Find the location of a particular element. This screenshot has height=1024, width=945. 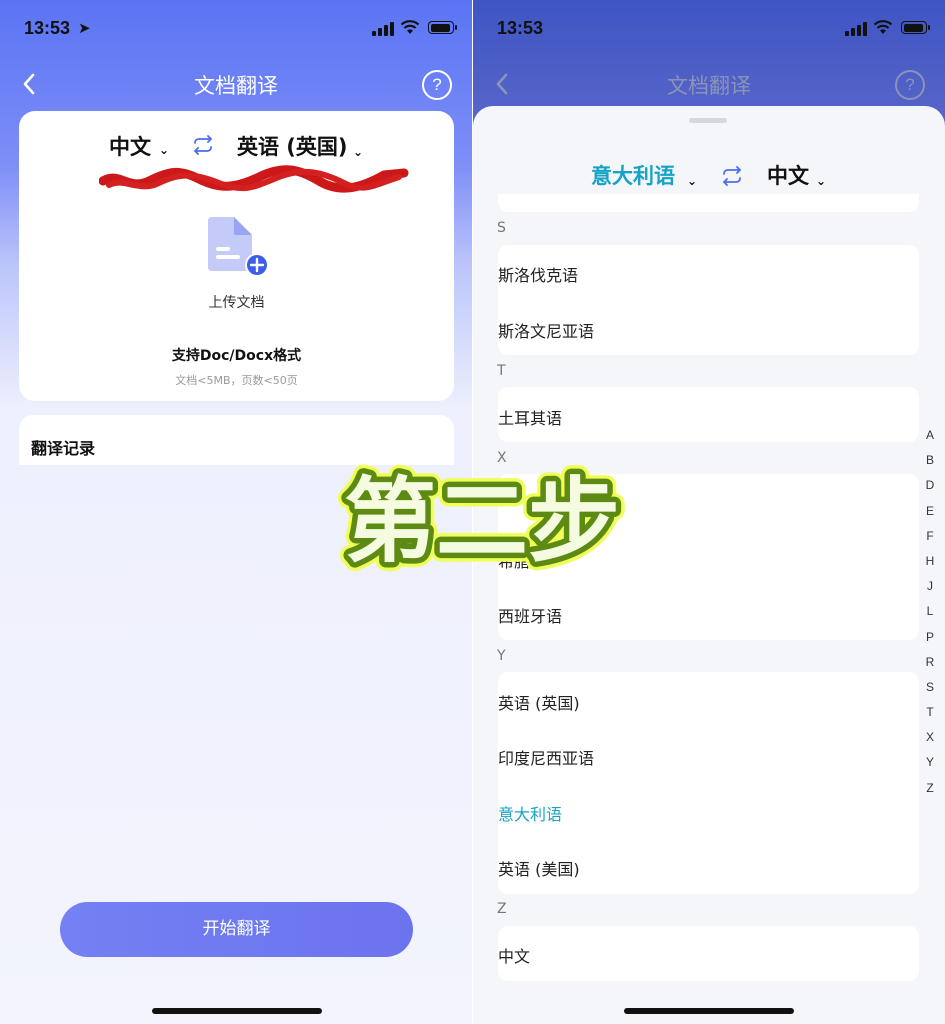

list-item: 斯洛伐克语 is located at coordinates (538, 274).